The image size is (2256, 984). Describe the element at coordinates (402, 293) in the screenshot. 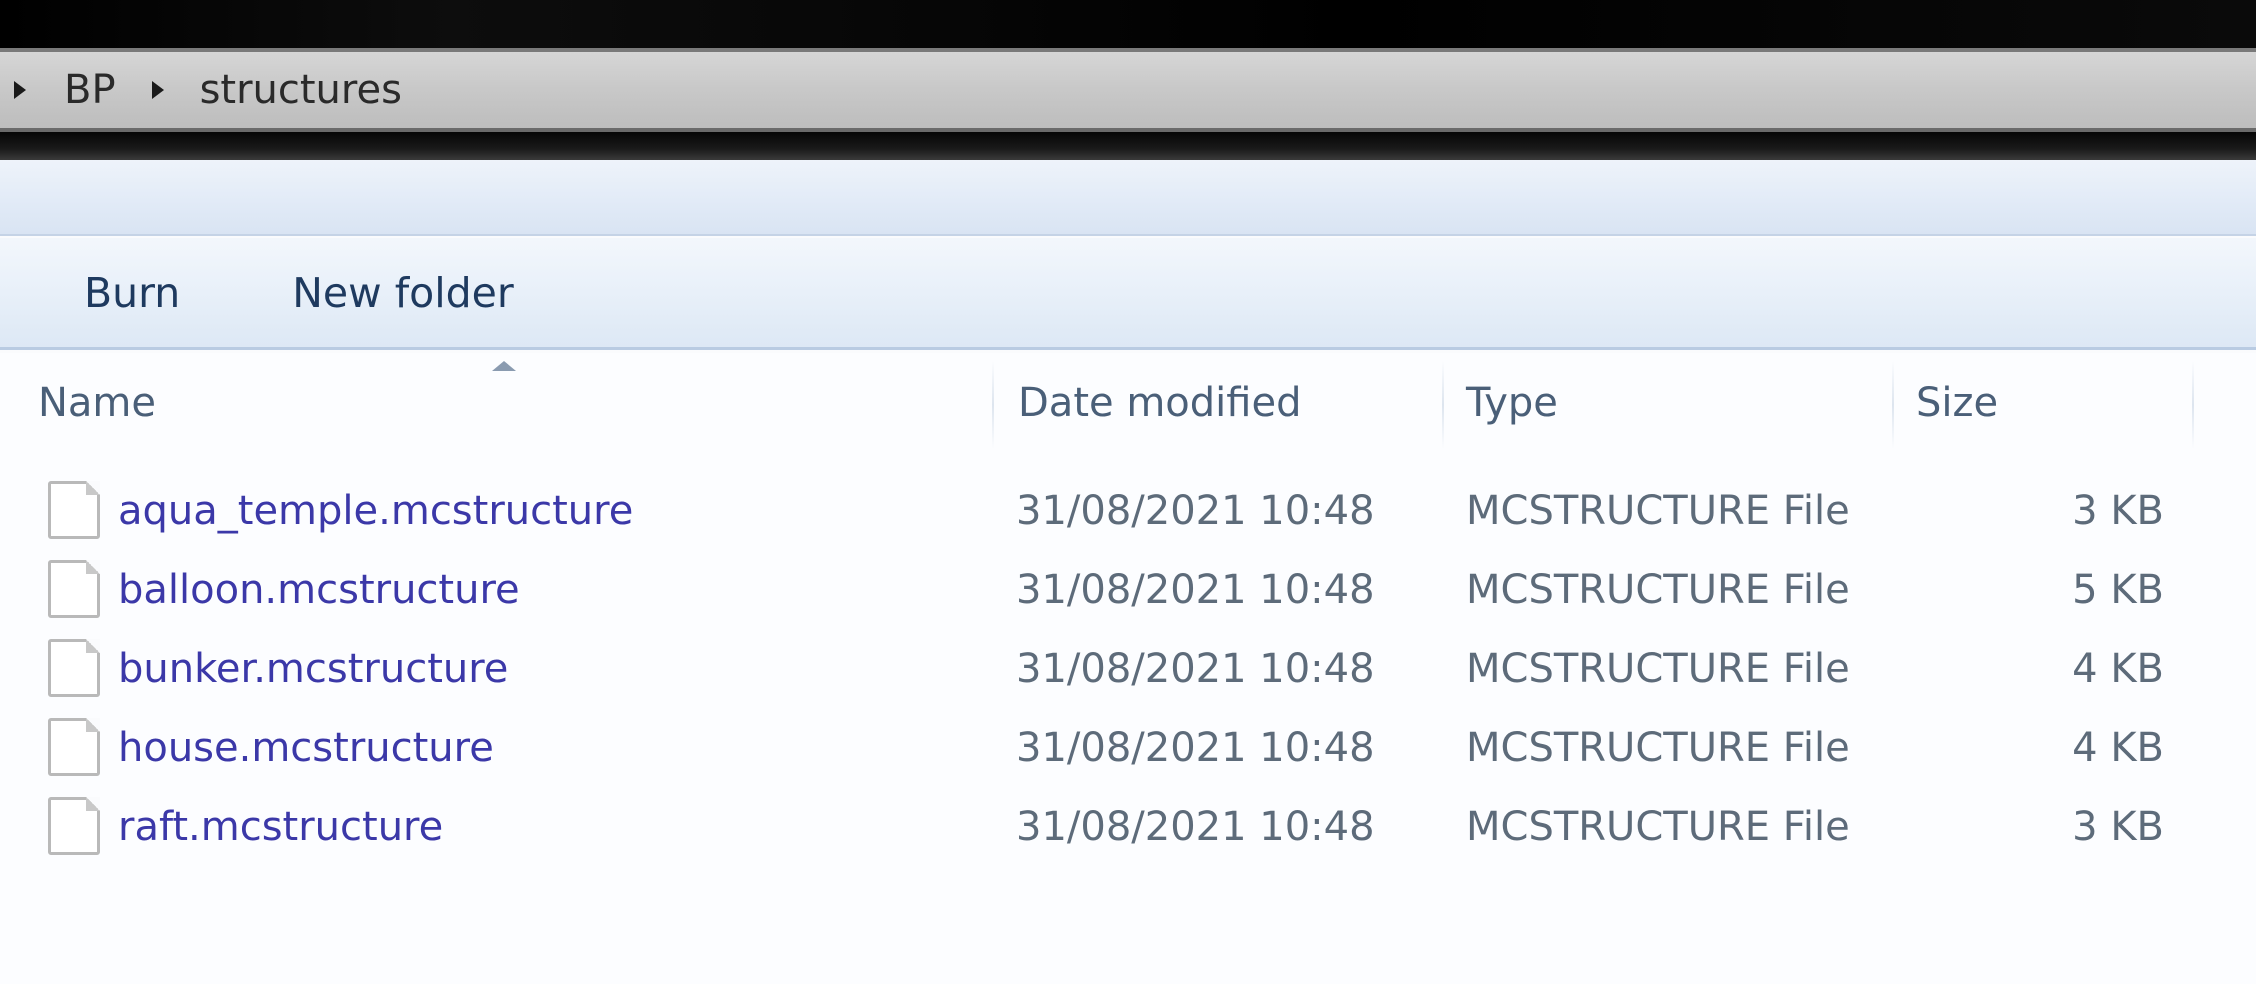

I see `new-folder-button: New folder` at that location.